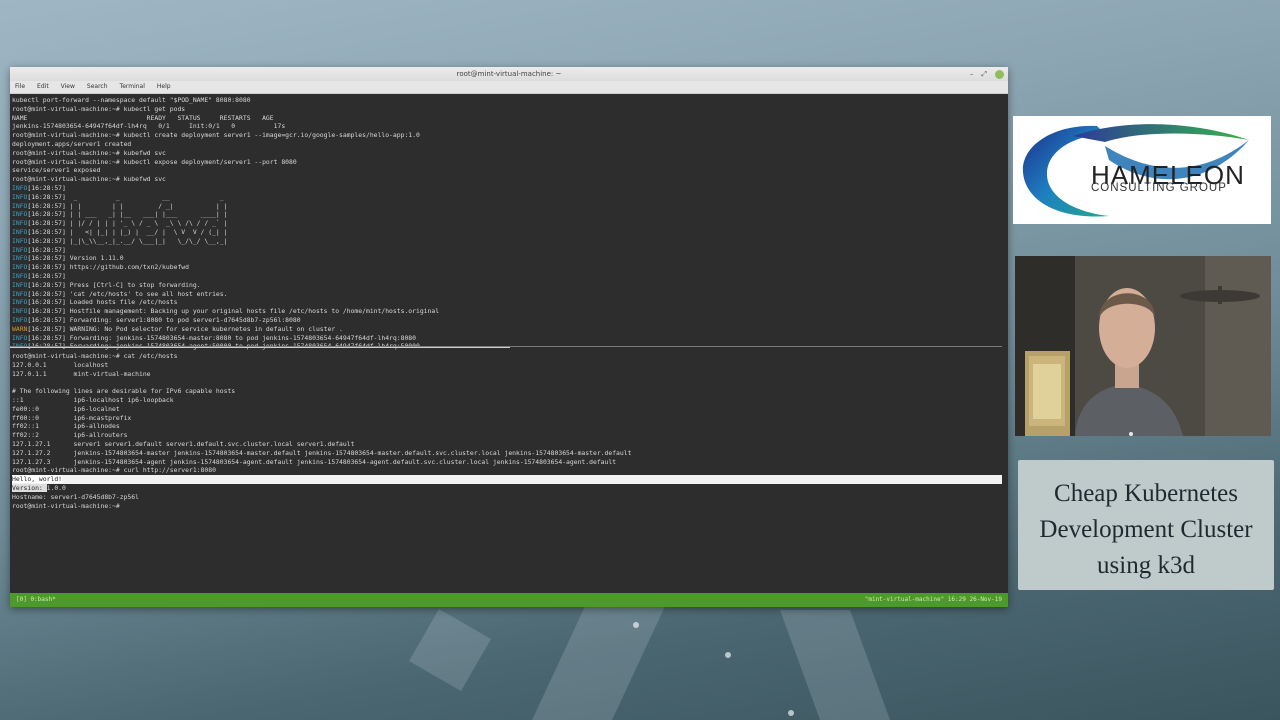  Describe the element at coordinates (56, 170) in the screenshot. I see `line-text: service/server1 exposed` at that location.